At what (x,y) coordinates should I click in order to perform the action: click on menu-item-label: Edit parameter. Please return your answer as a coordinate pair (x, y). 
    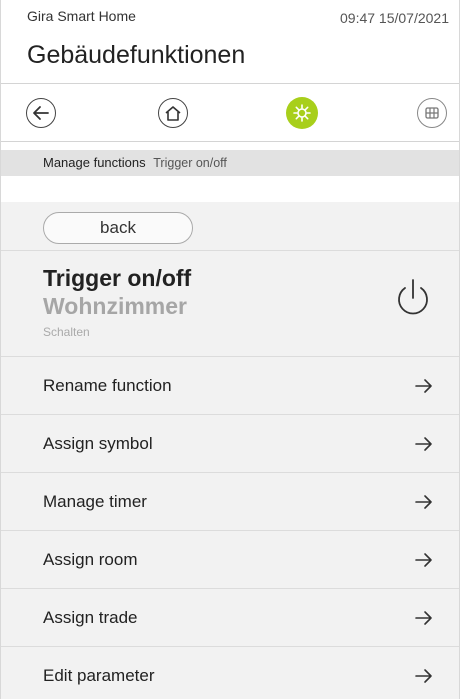
    Looking at the image, I should click on (99, 675).